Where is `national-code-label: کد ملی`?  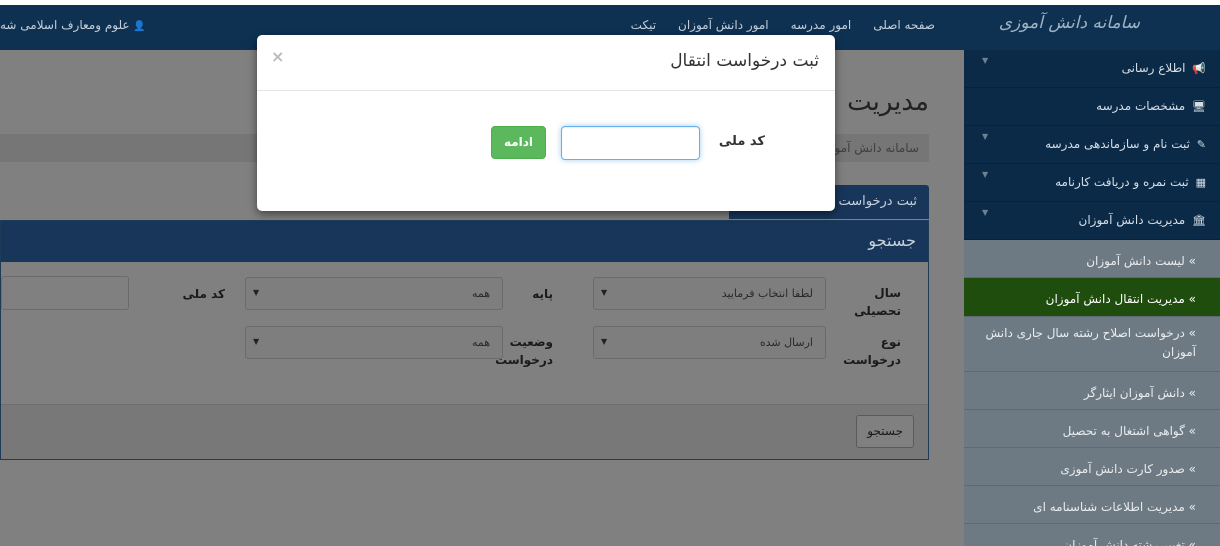 national-code-label: کد ملی is located at coordinates (203, 294).